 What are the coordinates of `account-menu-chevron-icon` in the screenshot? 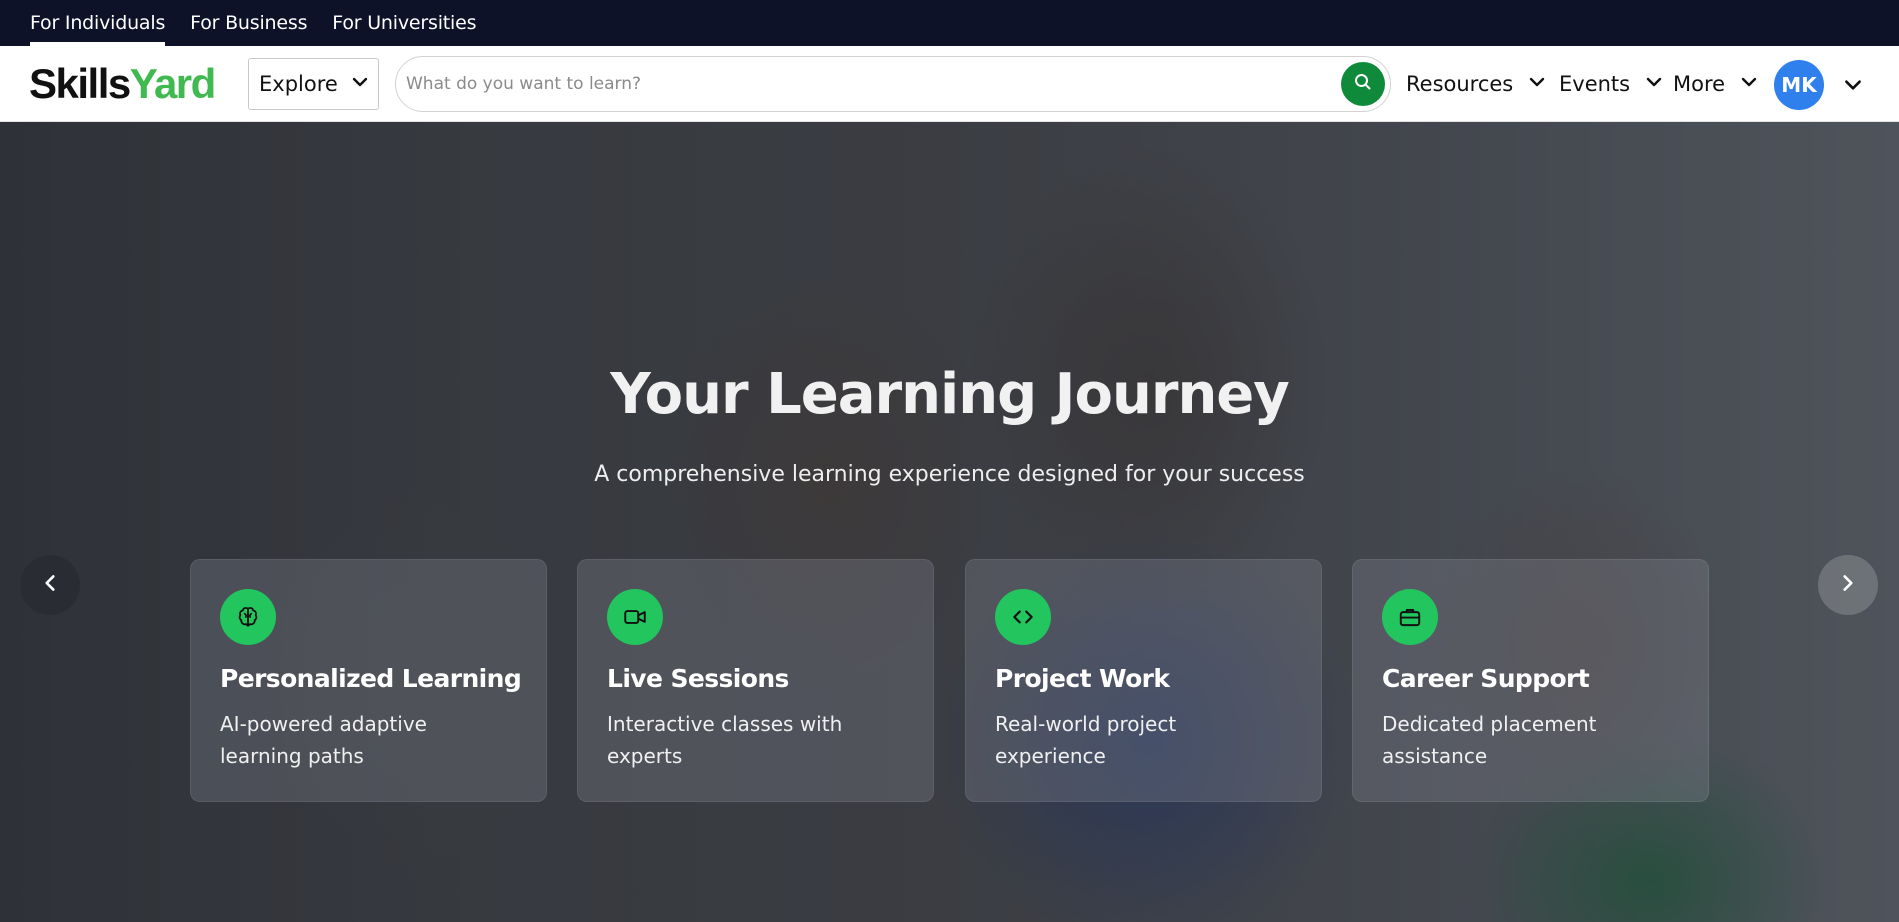 It's located at (1853, 87).